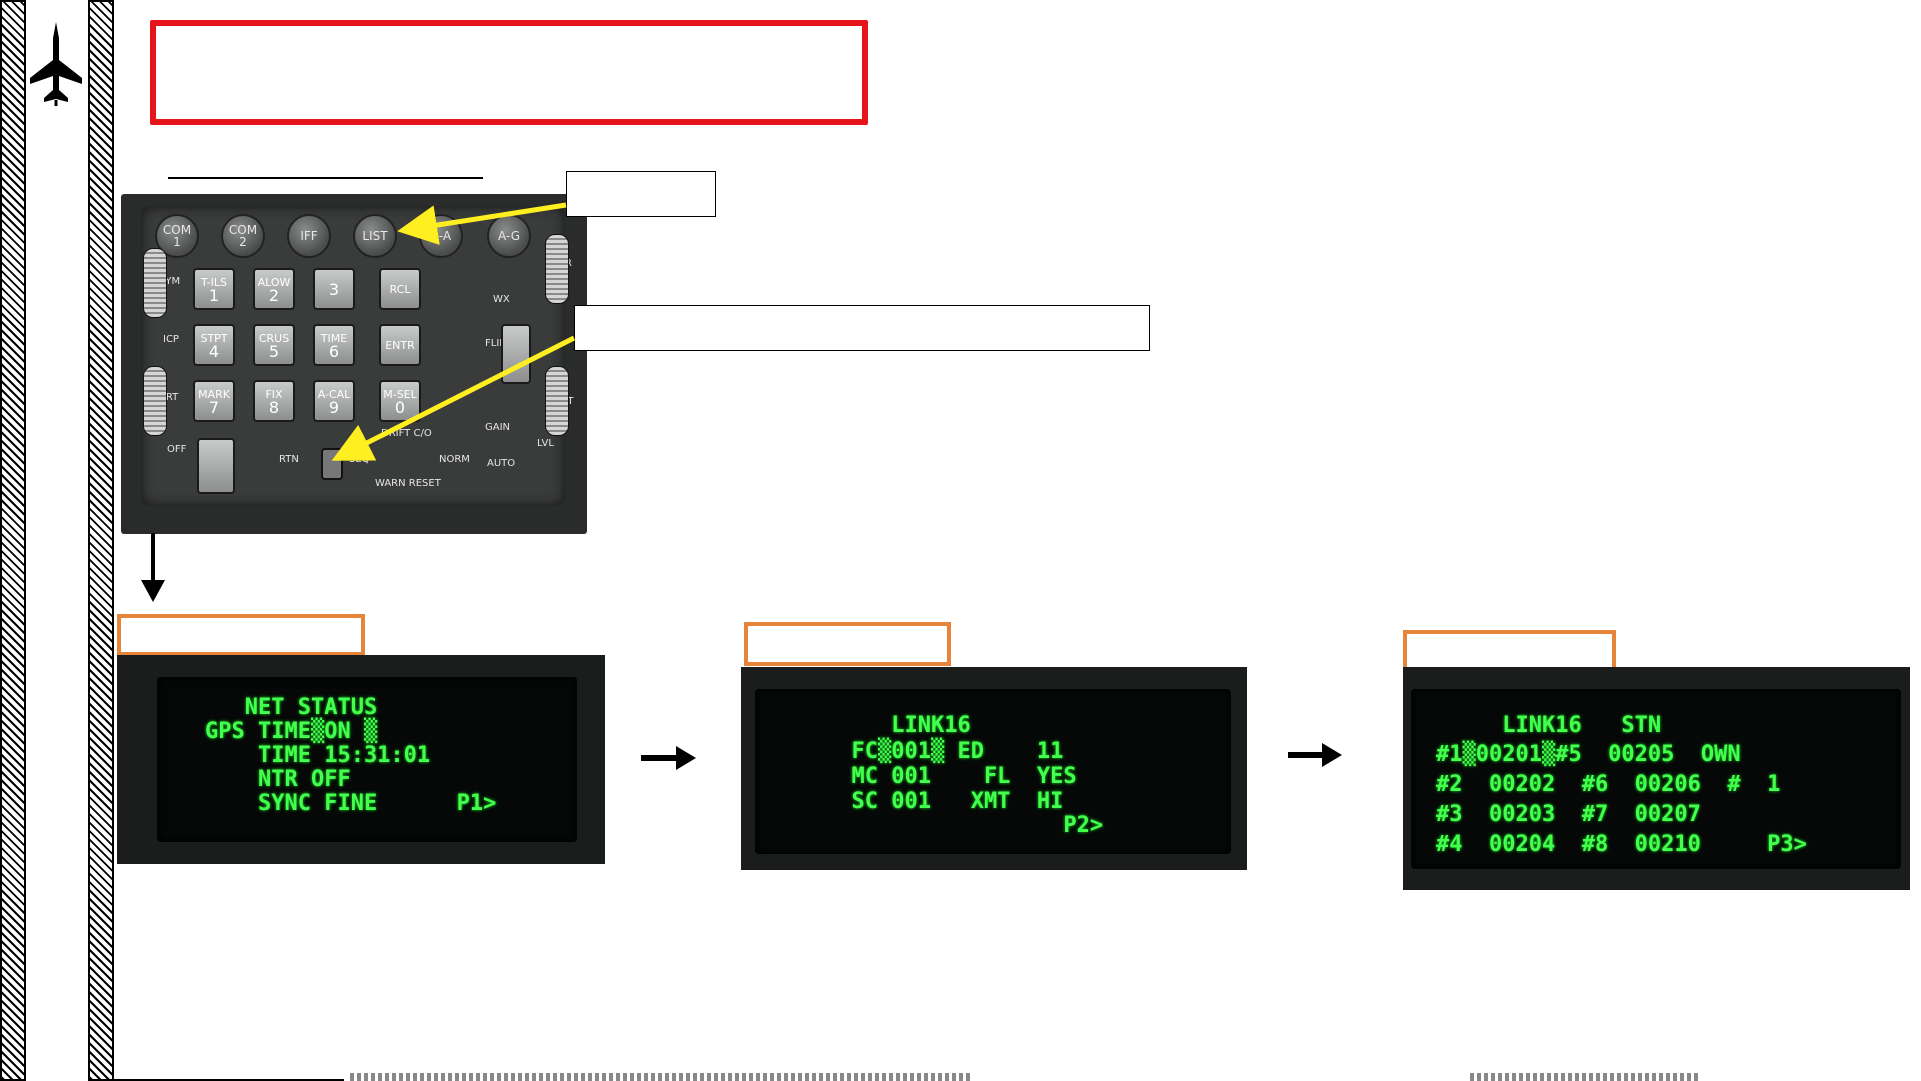 The width and height of the screenshot is (1921, 1081). What do you see at coordinates (351, 803) in the screenshot?
I see `ded-line: SYNC FINE P1>` at bounding box center [351, 803].